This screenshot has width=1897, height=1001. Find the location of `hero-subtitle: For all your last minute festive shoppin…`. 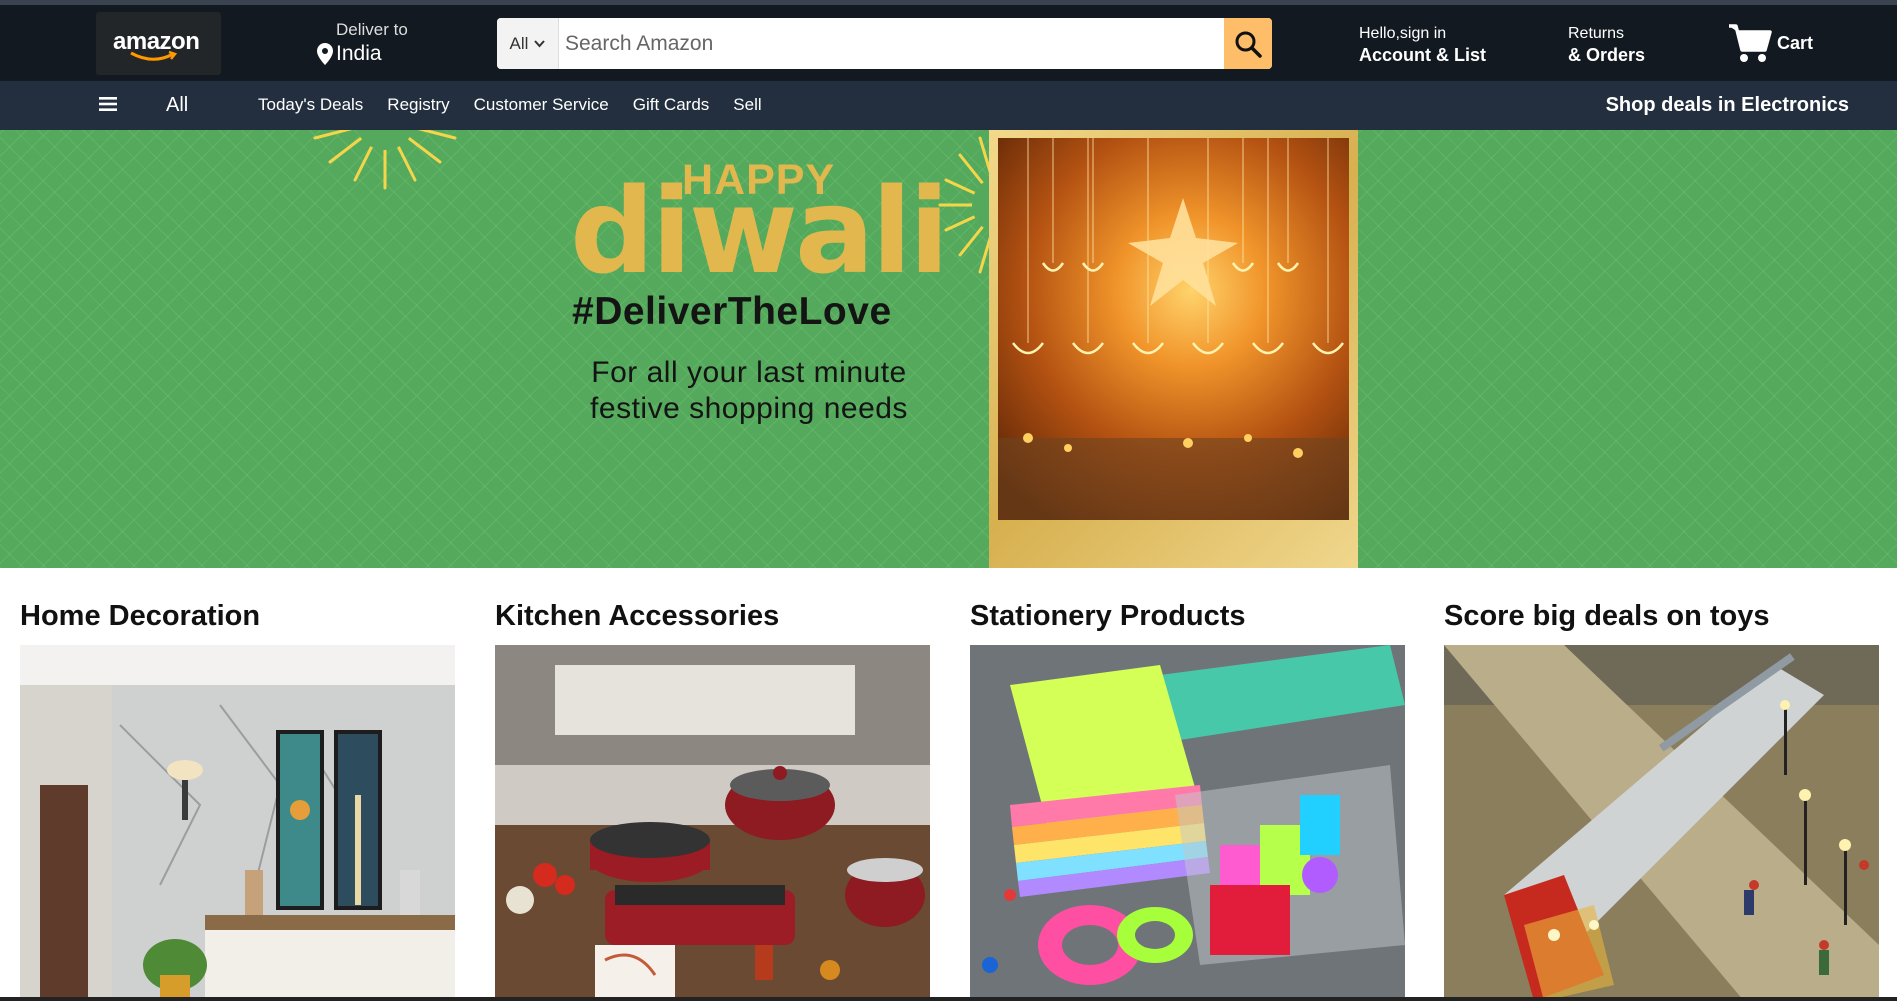

hero-subtitle: For all your last minute festive shoppin… is located at coordinates (749, 390).